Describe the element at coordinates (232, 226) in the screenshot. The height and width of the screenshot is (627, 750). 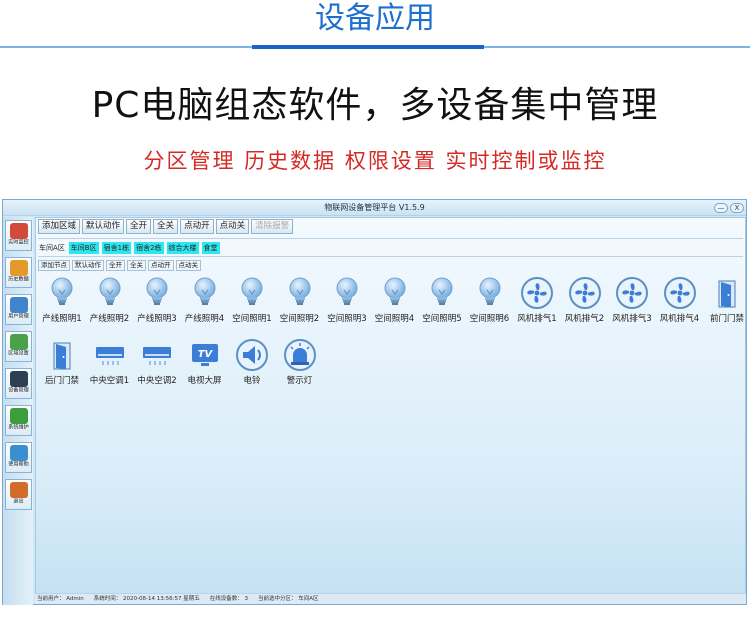
I see `toolbar-button: 点动关` at that location.